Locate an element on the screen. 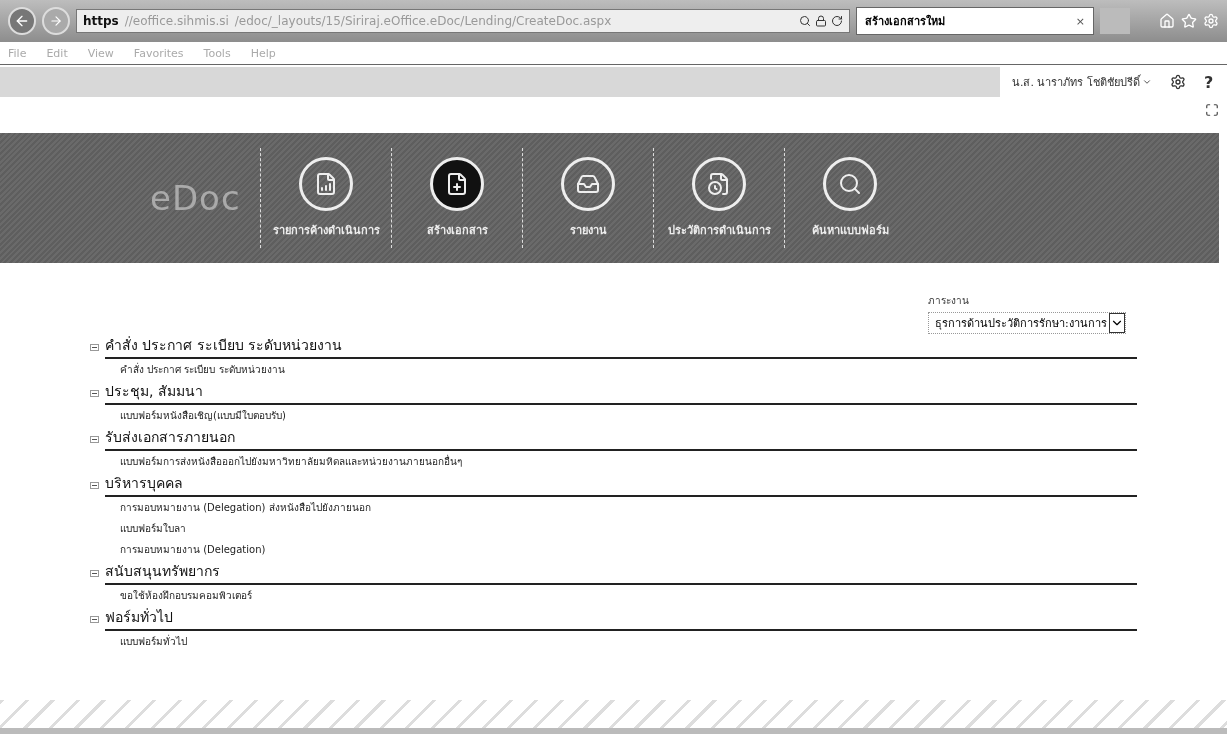 The height and width of the screenshot is (737, 1227). workload-label: ภาระงาน is located at coordinates (948, 301).